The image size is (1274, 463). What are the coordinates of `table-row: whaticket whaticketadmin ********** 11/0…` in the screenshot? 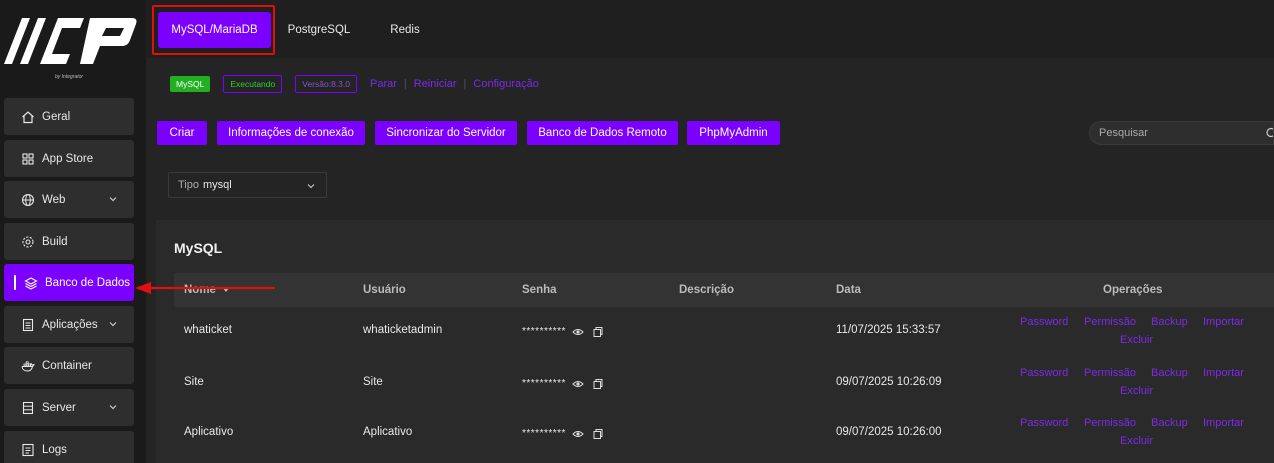 It's located at (724, 332).